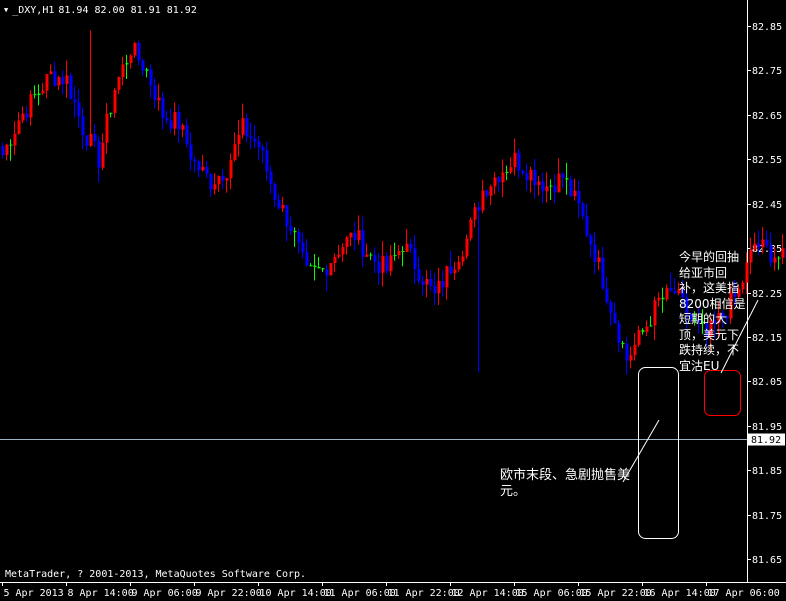  What do you see at coordinates (680, 593) in the screenshot?
I see `time-tick-label: 16 Apr 14:00` at bounding box center [680, 593].